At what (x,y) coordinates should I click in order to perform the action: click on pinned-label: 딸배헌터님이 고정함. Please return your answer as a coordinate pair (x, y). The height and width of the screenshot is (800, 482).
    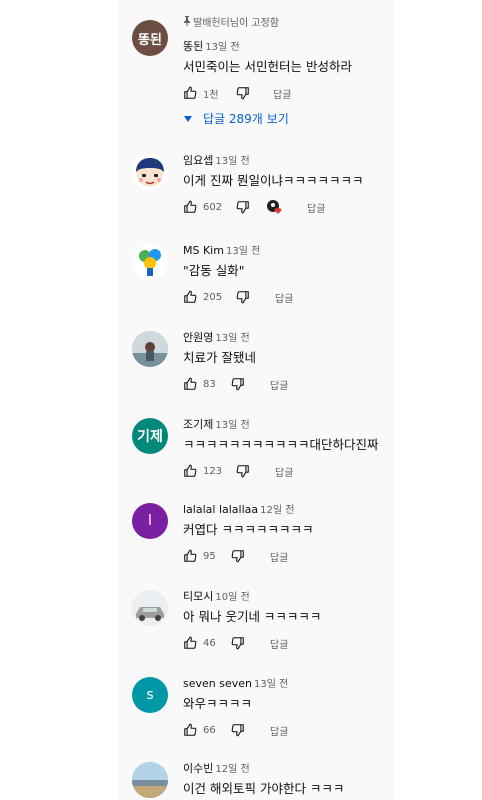
    Looking at the image, I should click on (288, 23).